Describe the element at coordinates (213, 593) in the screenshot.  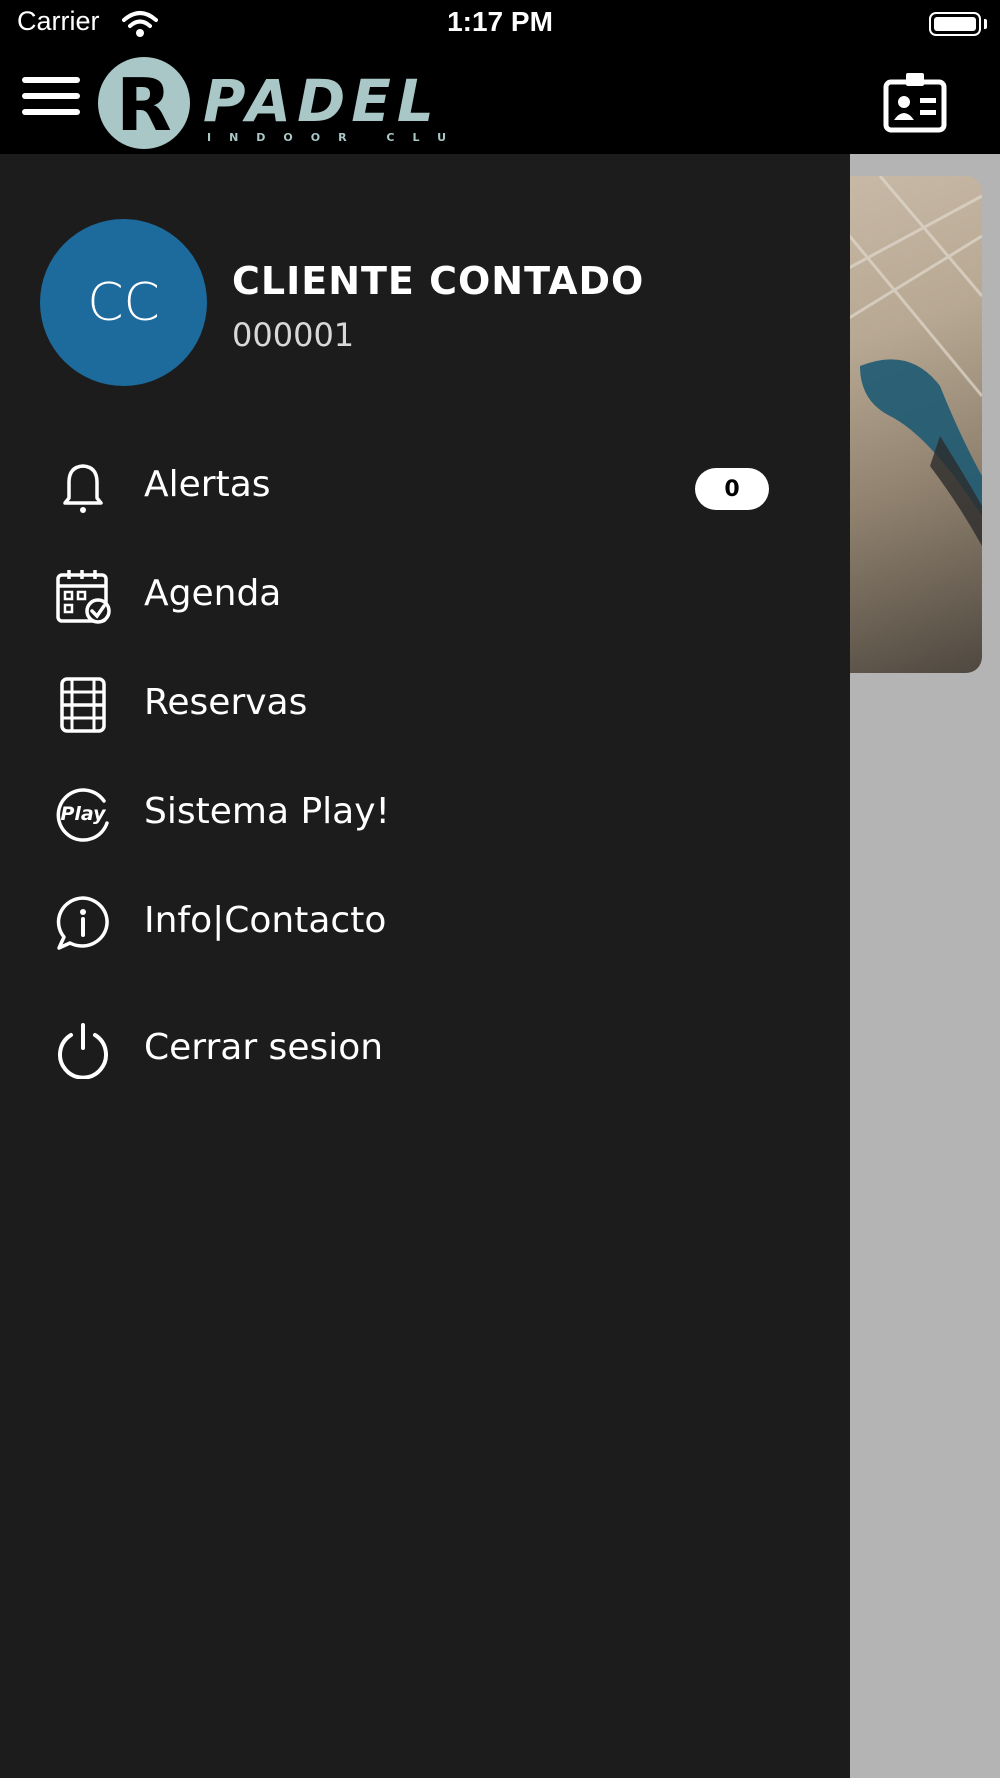
I see `menu-item-label: Agenda` at that location.